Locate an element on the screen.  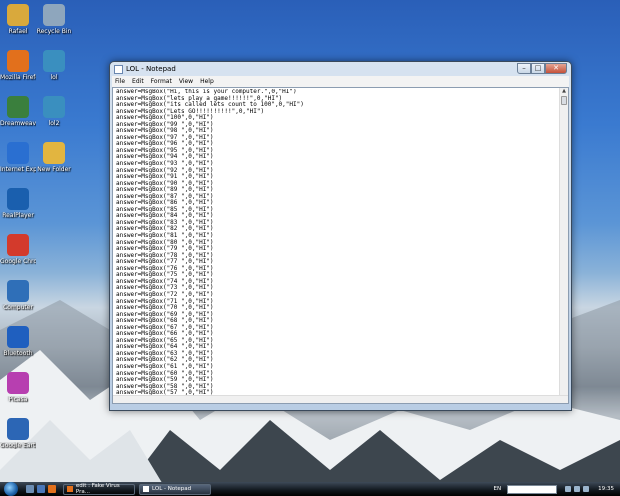
desktop-icon-user-folder: Rafael is located at coordinates (18, 19).